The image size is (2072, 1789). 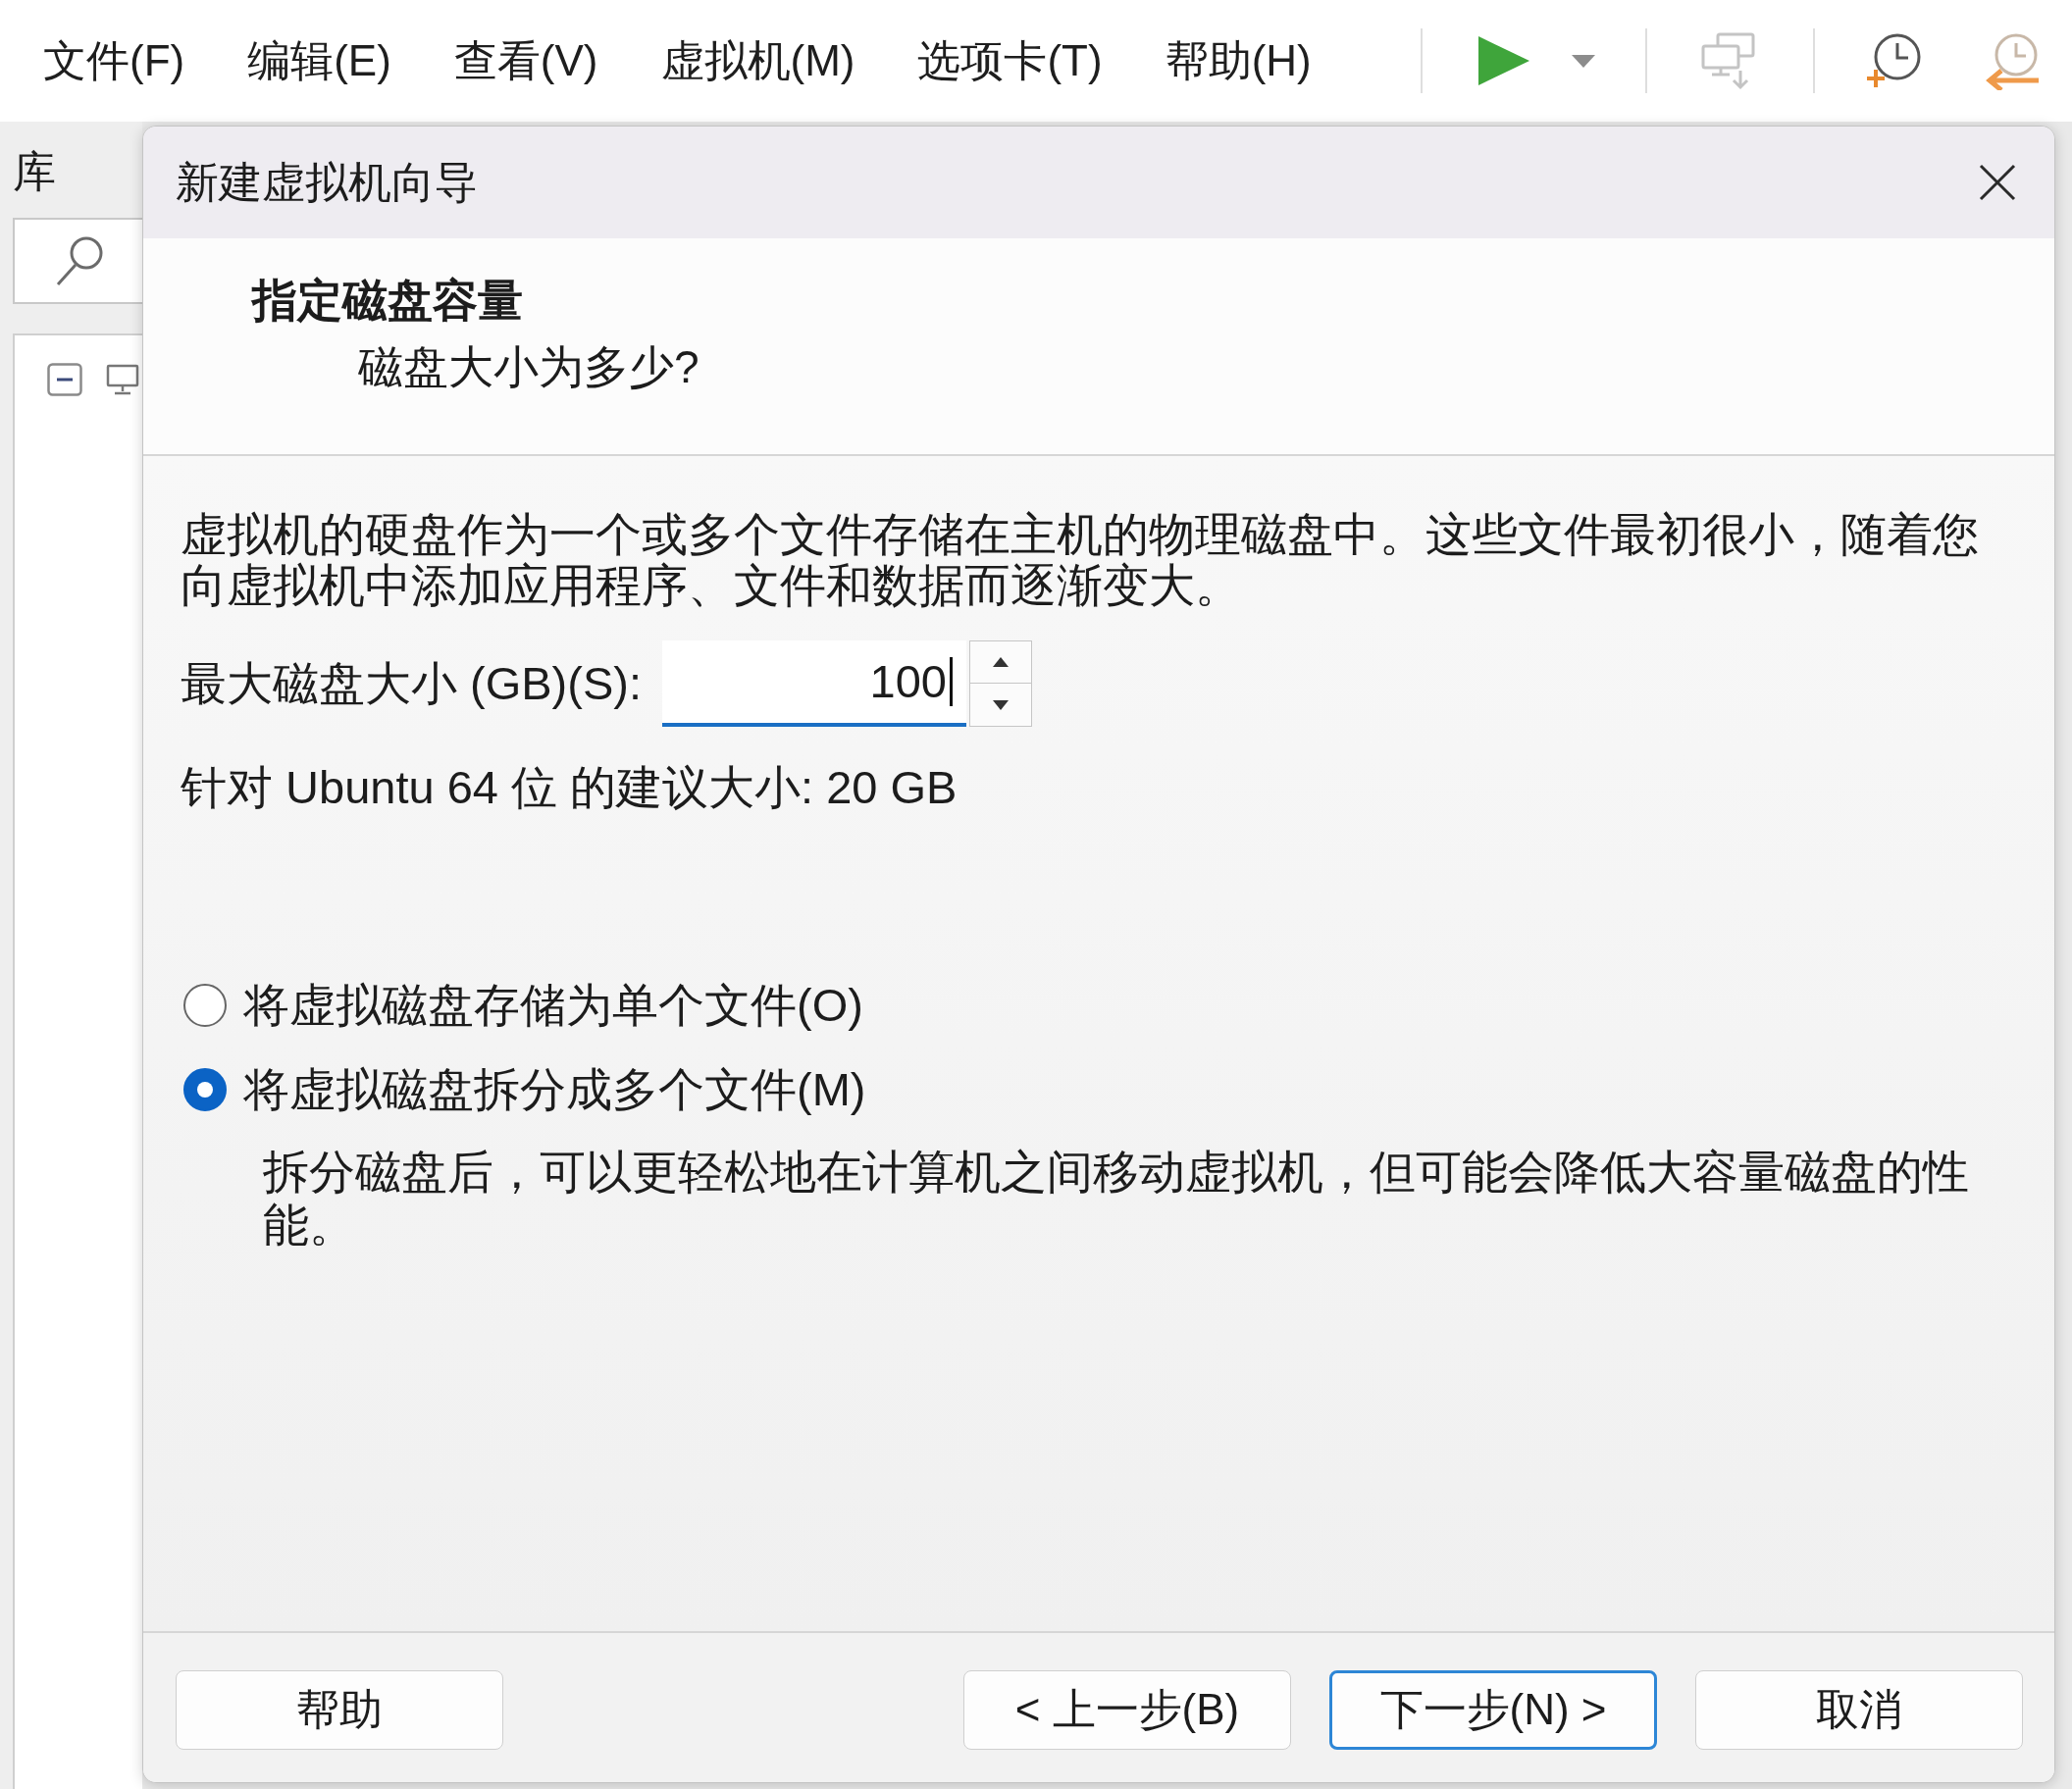 What do you see at coordinates (114, 61) in the screenshot?
I see `menu-item: 文件(F)` at bounding box center [114, 61].